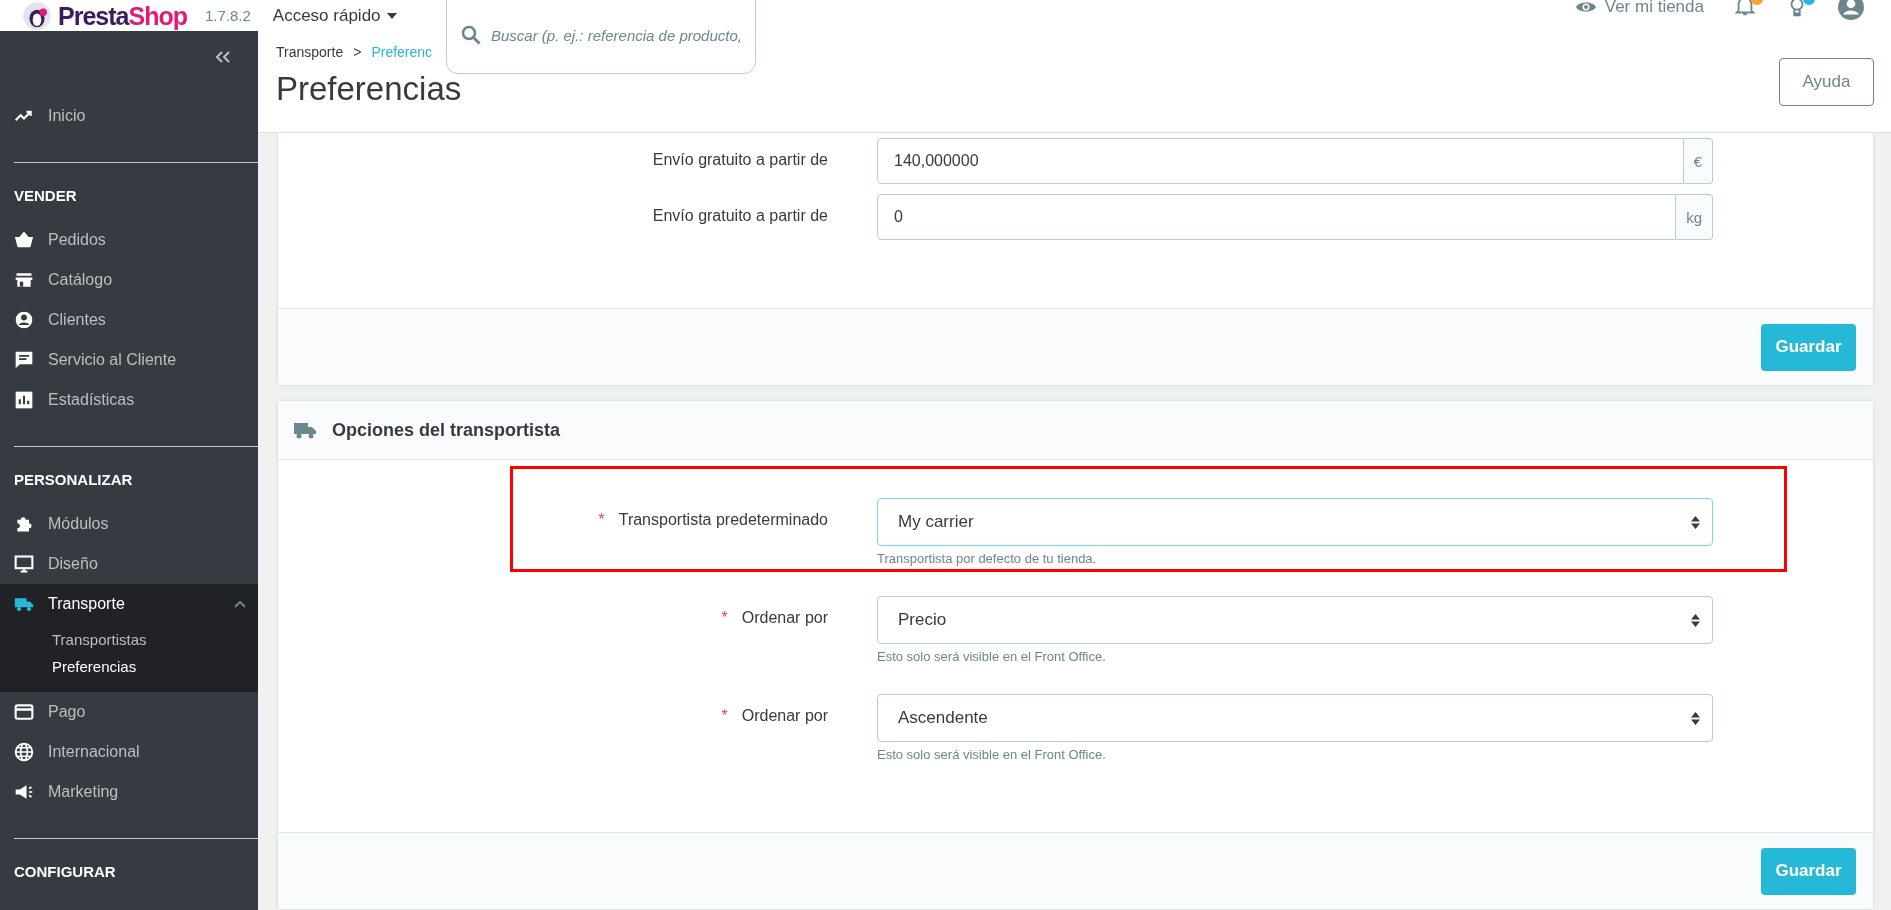 The height and width of the screenshot is (910, 1891). I want to click on field-label: Transportista predeterminado, so click(723, 520).